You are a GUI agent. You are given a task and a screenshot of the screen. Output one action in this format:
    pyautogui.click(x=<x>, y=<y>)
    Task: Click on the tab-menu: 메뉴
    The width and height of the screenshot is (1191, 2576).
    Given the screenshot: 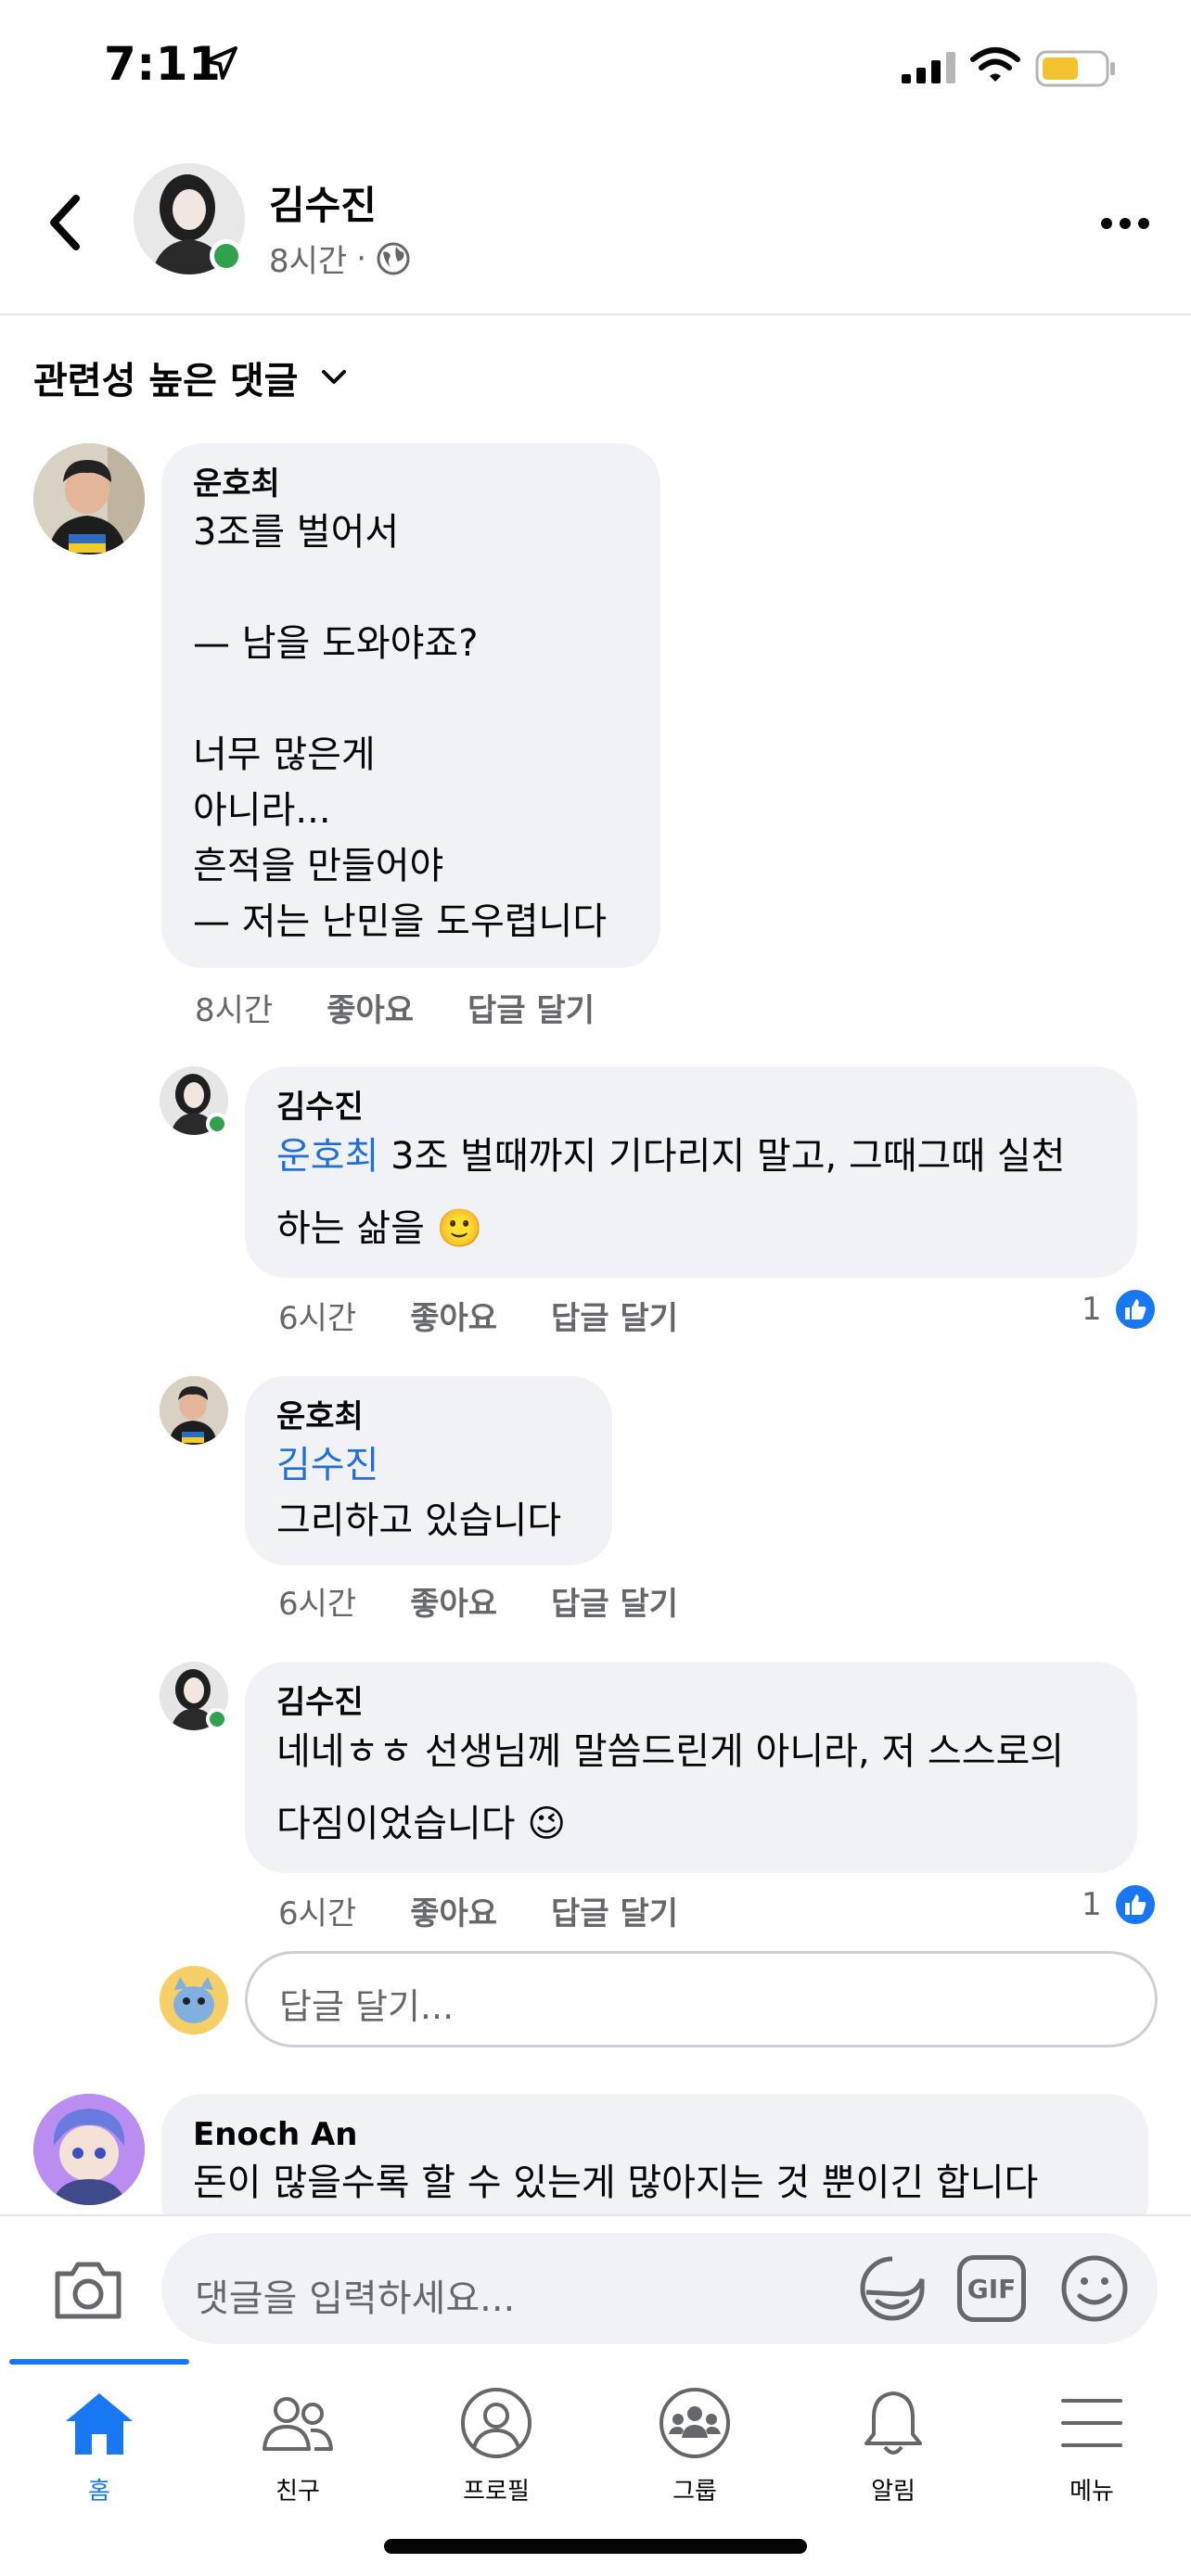 What is the action you would take?
    pyautogui.click(x=1091, y=2449)
    